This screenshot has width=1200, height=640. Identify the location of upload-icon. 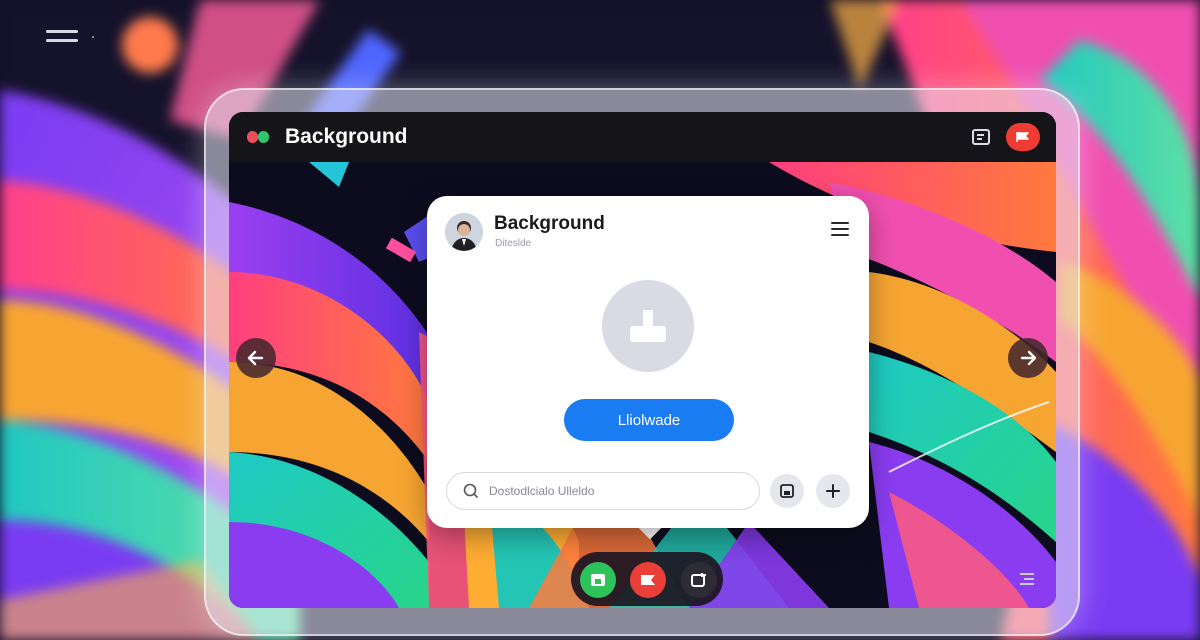
(648, 326).